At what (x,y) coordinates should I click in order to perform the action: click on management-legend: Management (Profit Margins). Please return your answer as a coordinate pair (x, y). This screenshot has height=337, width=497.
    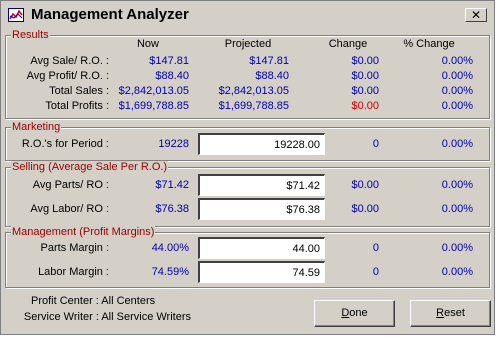
    Looking at the image, I should click on (83, 232).